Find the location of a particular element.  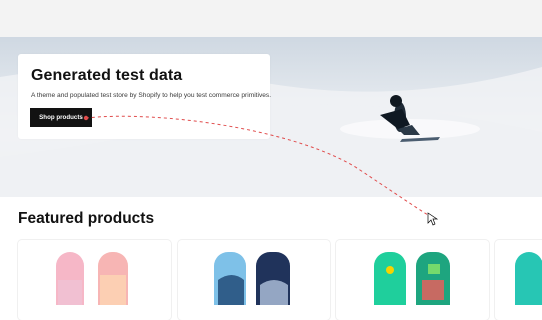

hero-title: Generated test data is located at coordinates (107, 75).